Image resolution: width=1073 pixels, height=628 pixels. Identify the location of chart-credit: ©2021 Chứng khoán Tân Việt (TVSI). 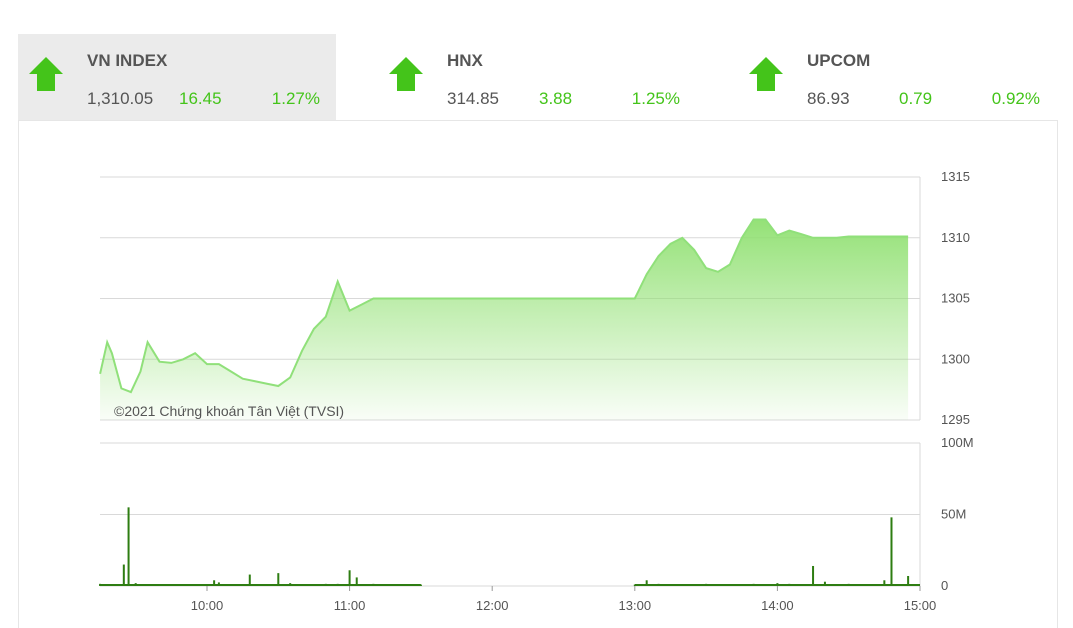
(229, 411).